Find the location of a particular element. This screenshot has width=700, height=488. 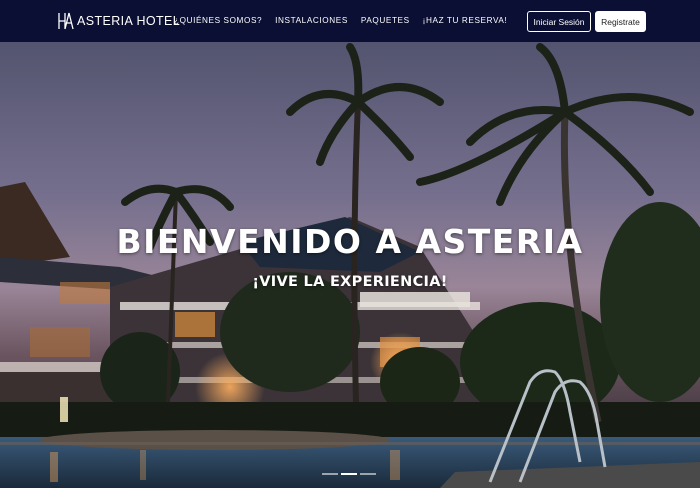

register-button: Registrate is located at coordinates (620, 21).